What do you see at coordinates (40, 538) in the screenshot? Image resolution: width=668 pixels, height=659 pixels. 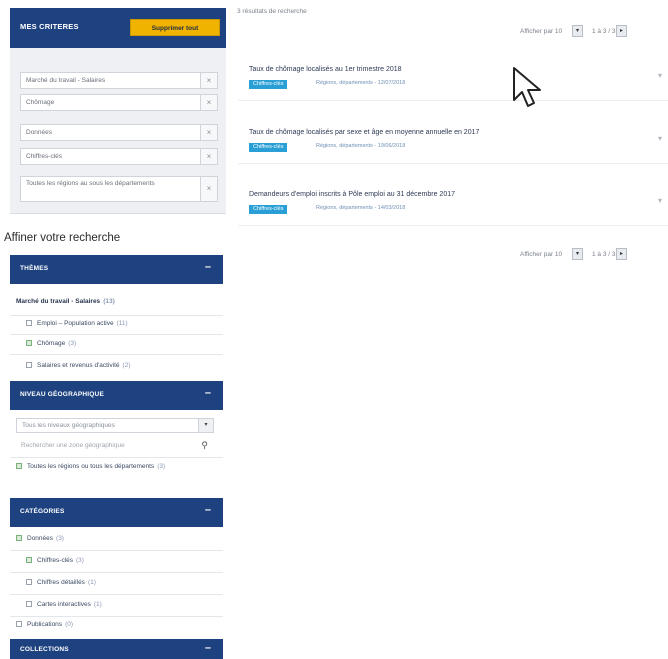 I see `category-checkbox-item: Données (3)` at bounding box center [40, 538].